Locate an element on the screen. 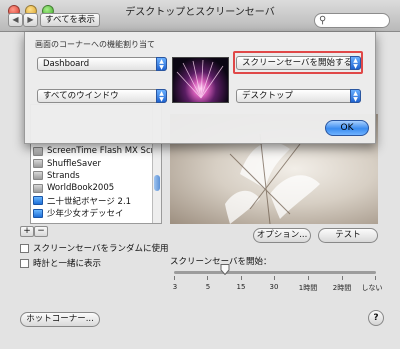 The image size is (400, 349). top-left-corner-popup: Dashboard ▲ ▼ is located at coordinates (102, 64).